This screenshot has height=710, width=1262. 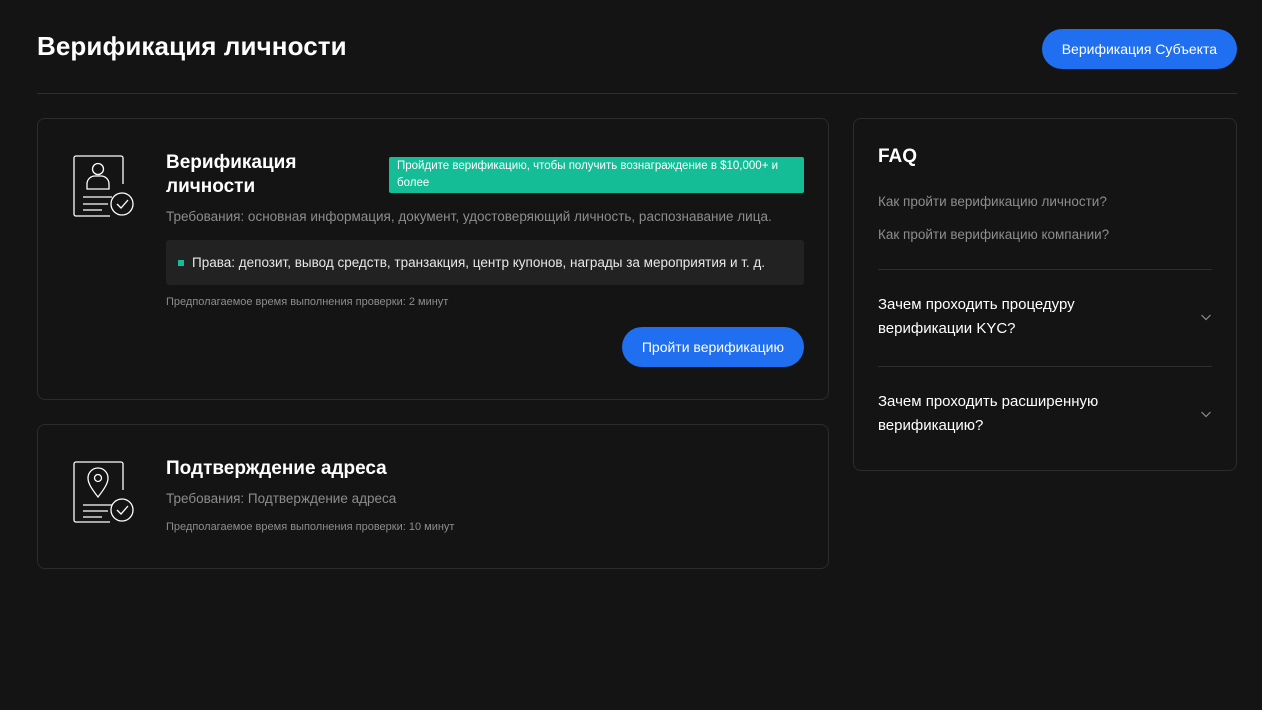 I want to click on faq-link-company: Как пройти верификацию компании?, so click(x=993, y=234).